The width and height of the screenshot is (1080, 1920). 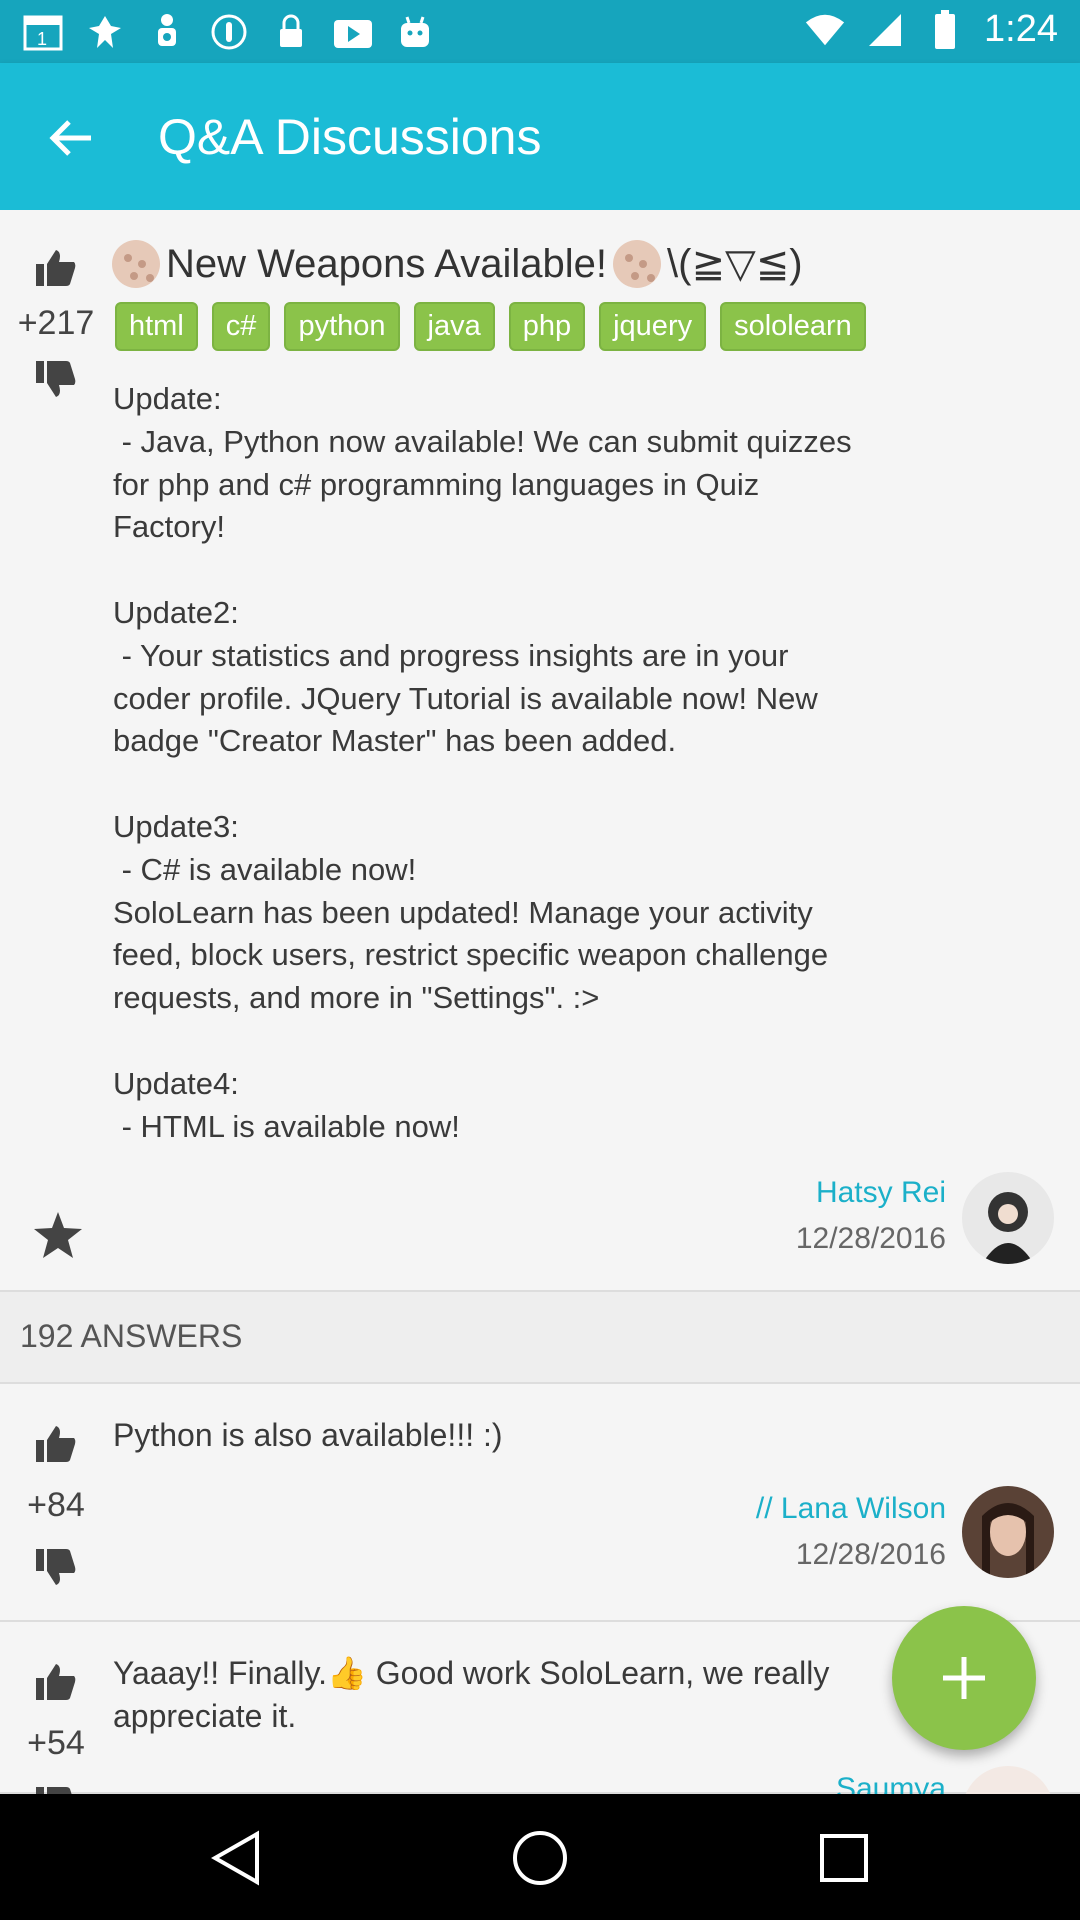 What do you see at coordinates (1021, 29) in the screenshot?
I see `status-time: 1:24` at bounding box center [1021, 29].